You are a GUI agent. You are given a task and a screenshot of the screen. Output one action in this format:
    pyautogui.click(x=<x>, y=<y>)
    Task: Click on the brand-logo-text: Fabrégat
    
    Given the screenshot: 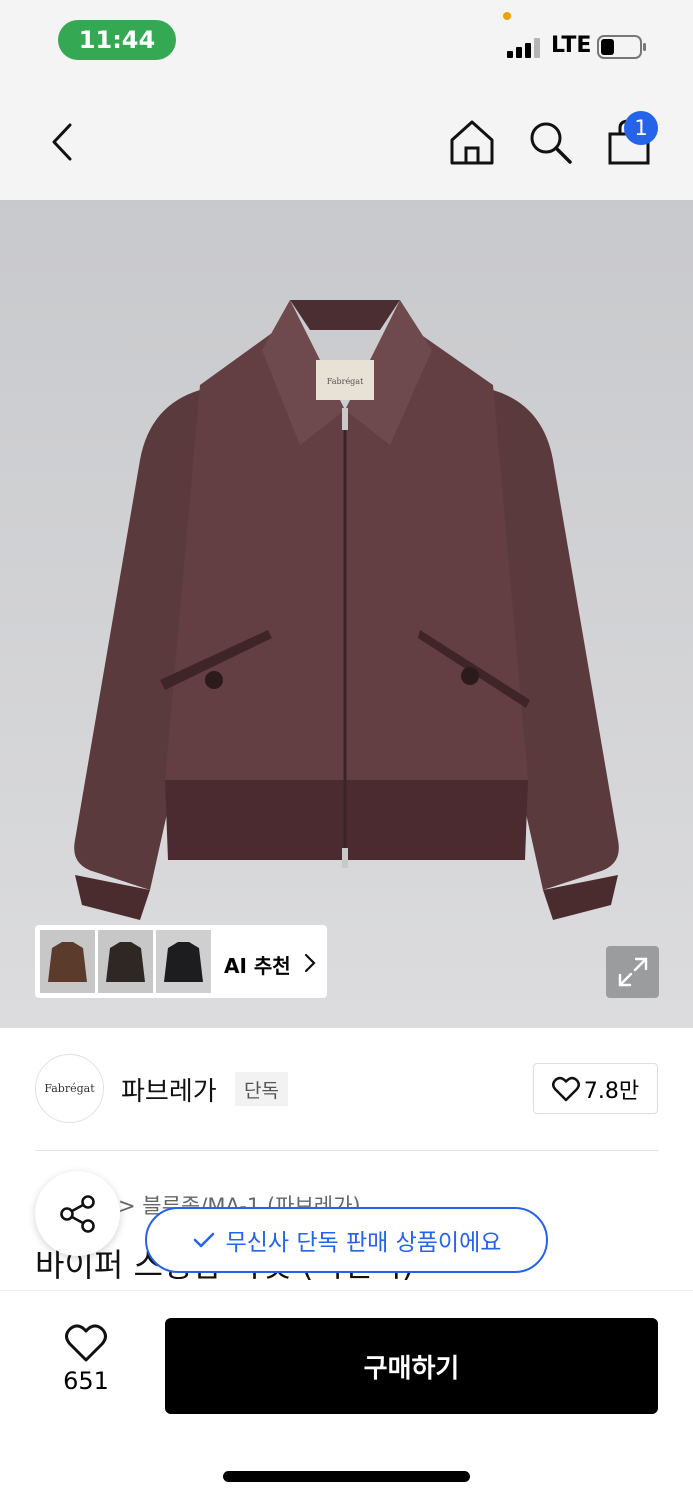 What is the action you would take?
    pyautogui.click(x=69, y=1088)
    